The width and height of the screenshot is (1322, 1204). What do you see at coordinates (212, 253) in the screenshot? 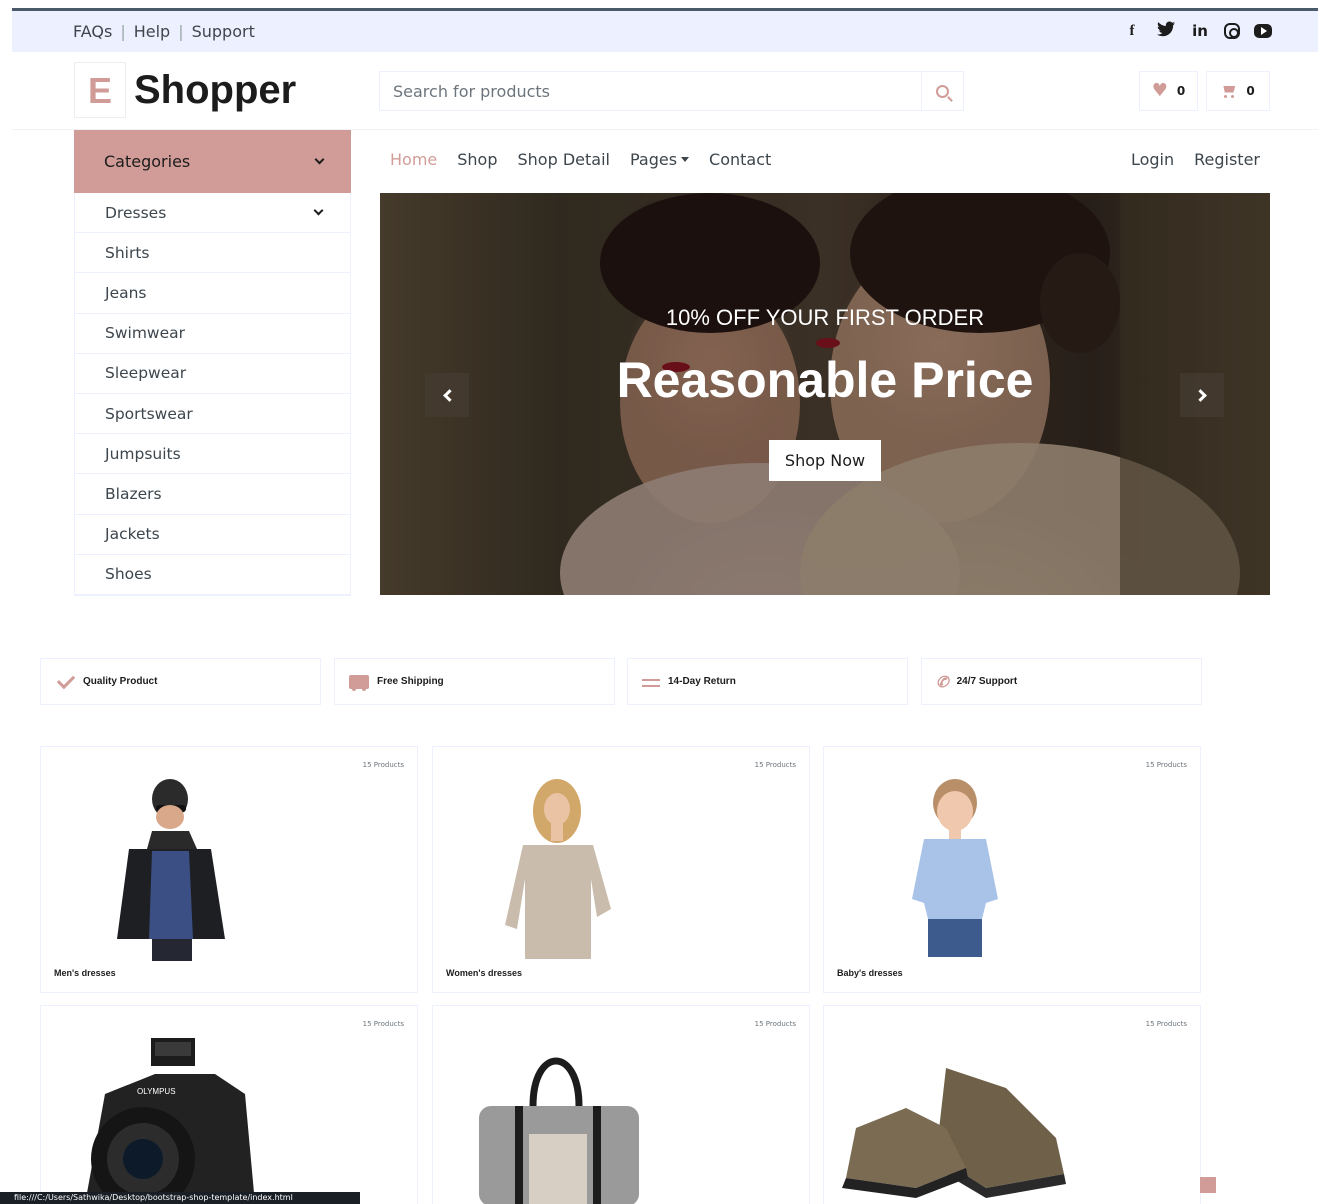
I see `category-shirts: Shirts` at bounding box center [212, 253].